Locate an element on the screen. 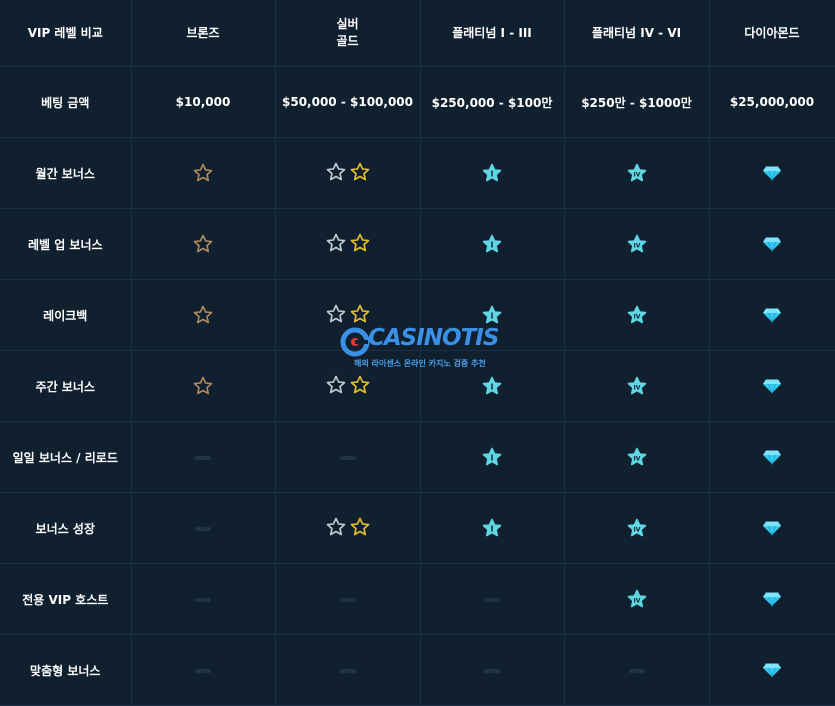  table-row: 월간 보너스 I IV is located at coordinates (417, 173).